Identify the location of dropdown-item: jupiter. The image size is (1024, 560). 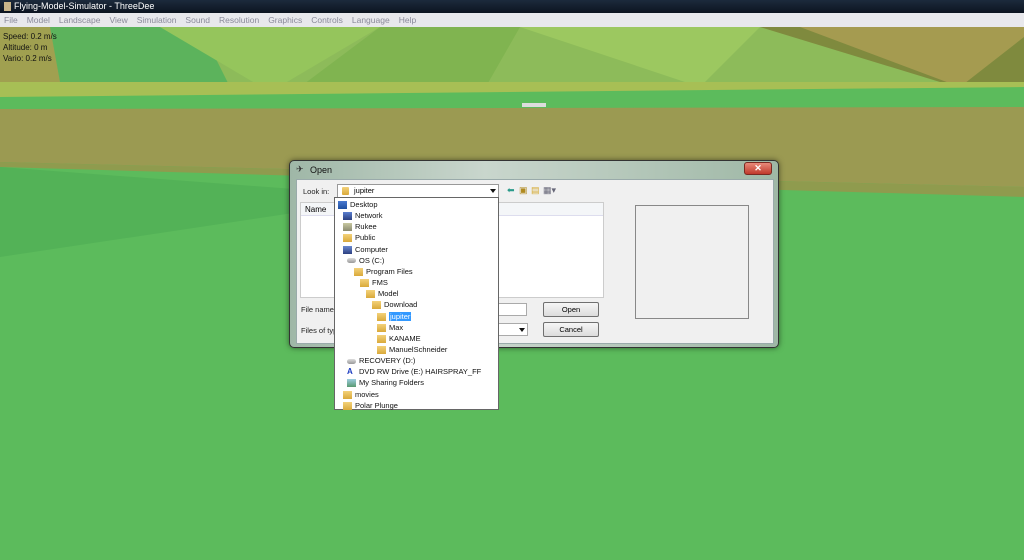
(394, 316).